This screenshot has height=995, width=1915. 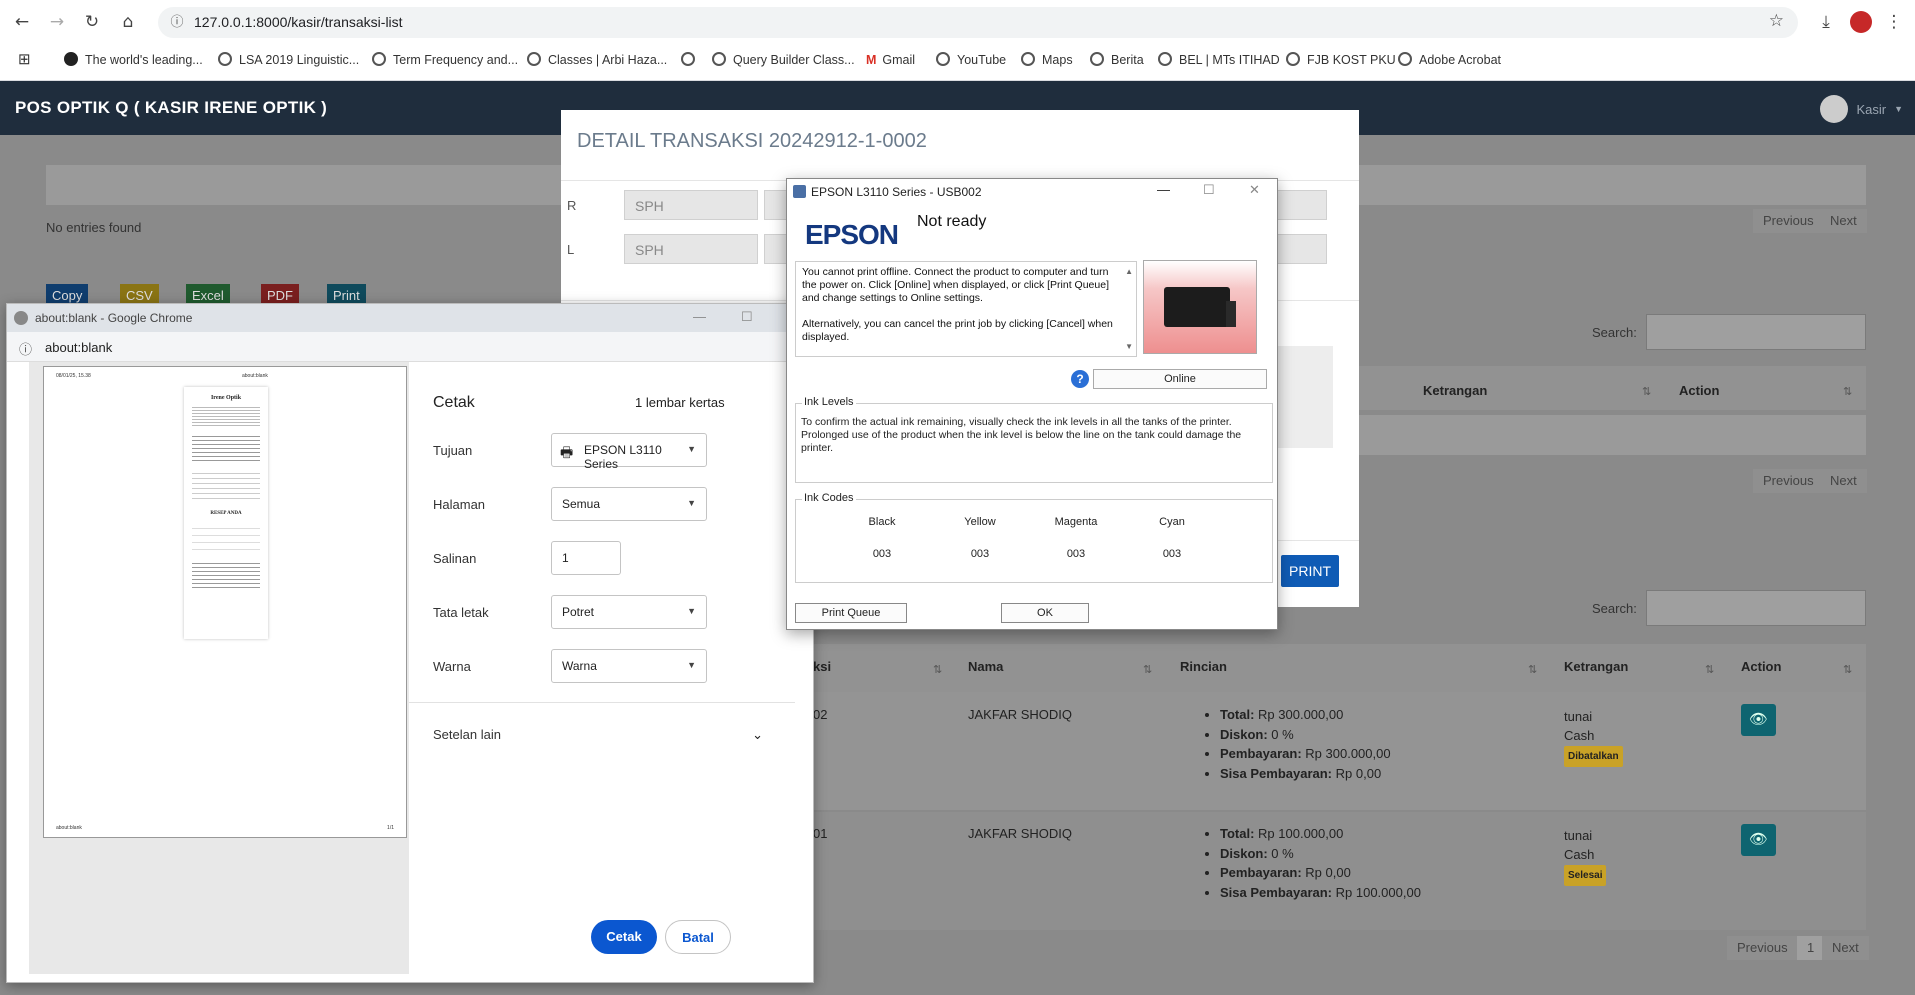 I want to click on bookmark-item: Maps, so click(x=1047, y=60).